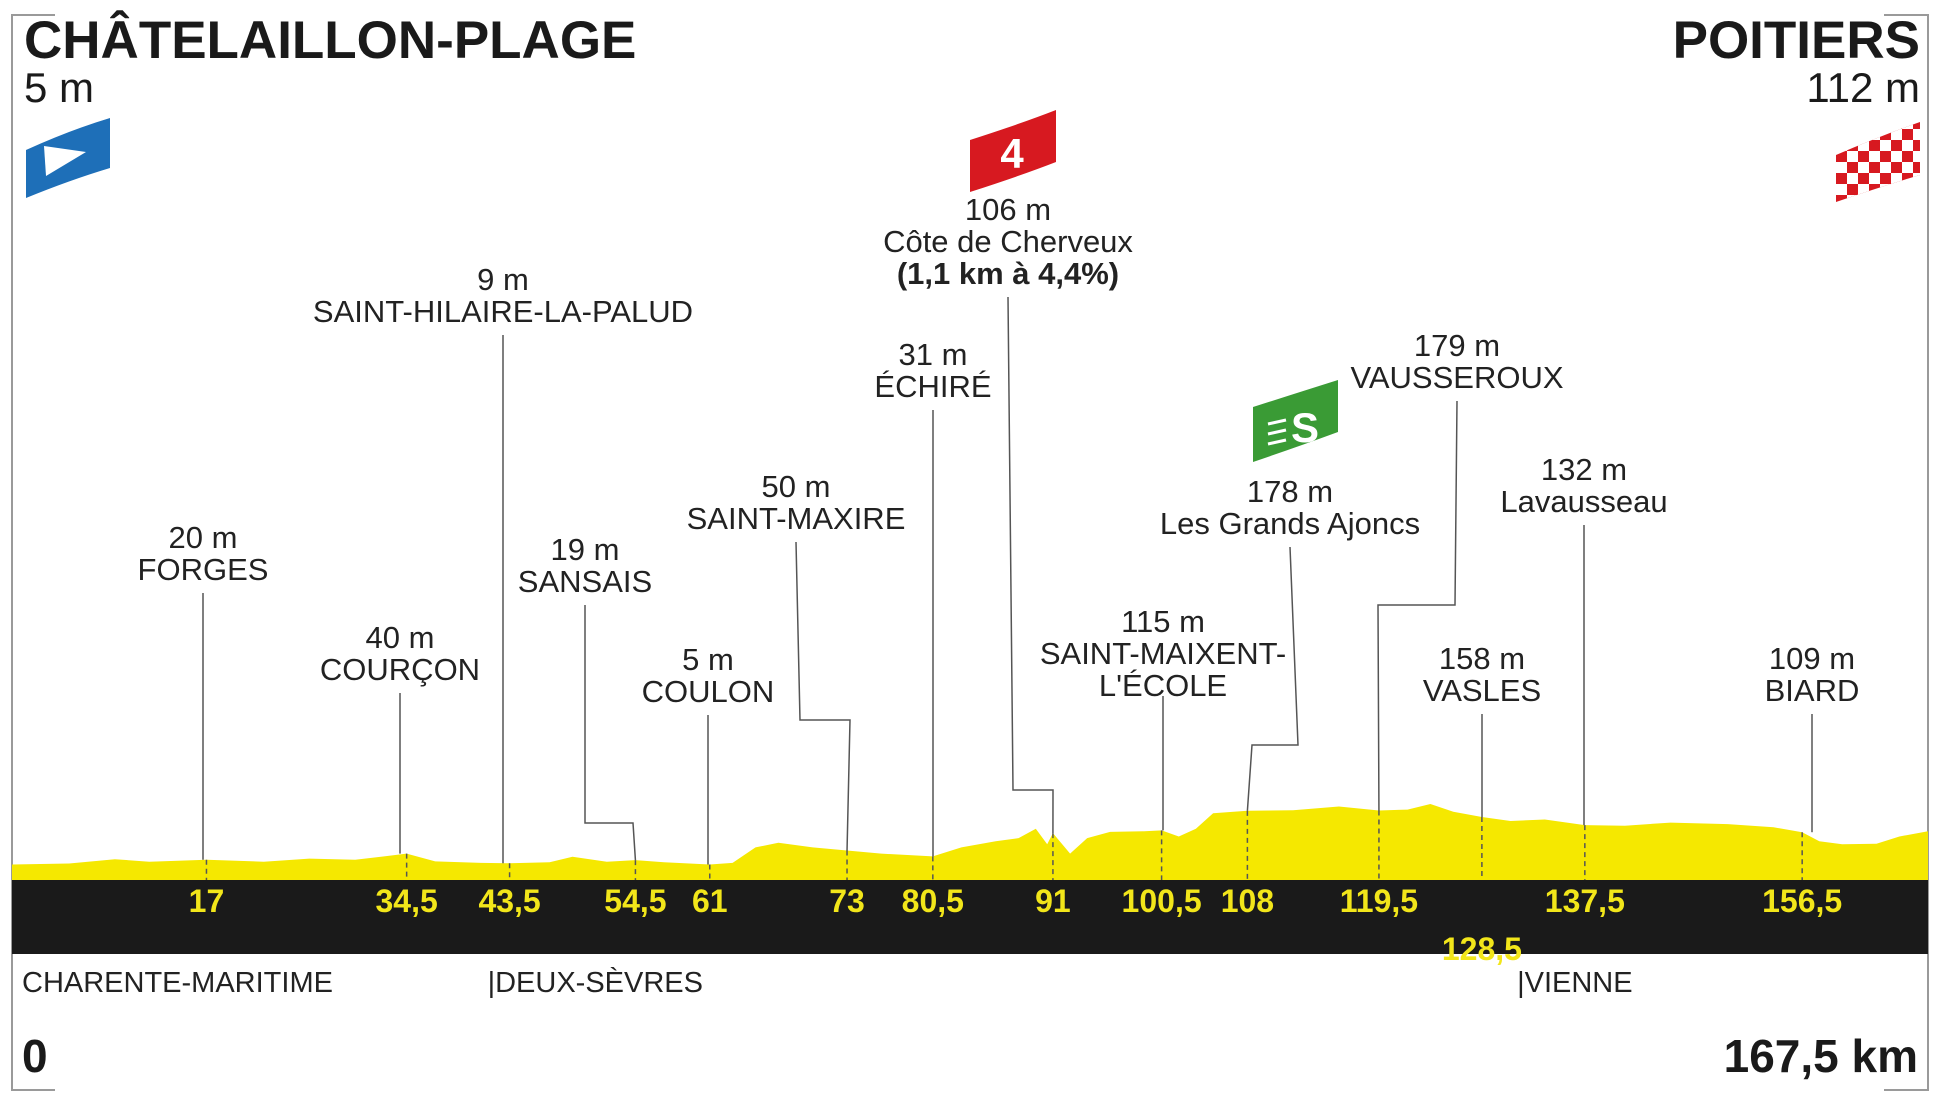  What do you see at coordinates (203, 569) in the screenshot?
I see `waypoint-name: FORGES` at bounding box center [203, 569].